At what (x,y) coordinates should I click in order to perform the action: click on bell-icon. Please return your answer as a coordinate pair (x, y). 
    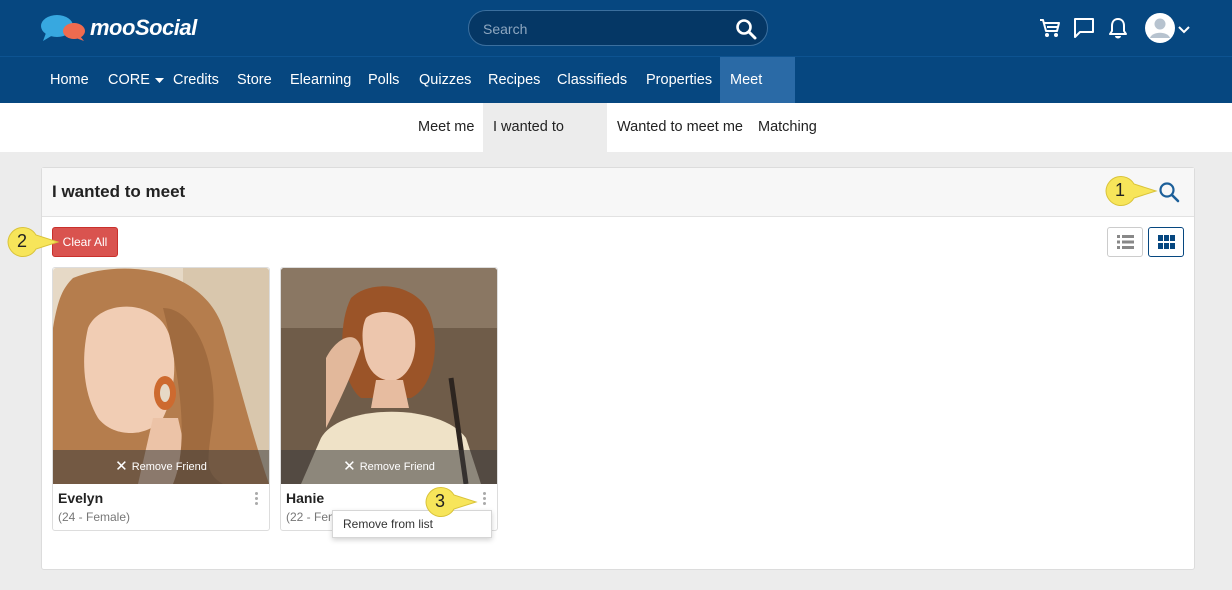
    Looking at the image, I should click on (1118, 30).